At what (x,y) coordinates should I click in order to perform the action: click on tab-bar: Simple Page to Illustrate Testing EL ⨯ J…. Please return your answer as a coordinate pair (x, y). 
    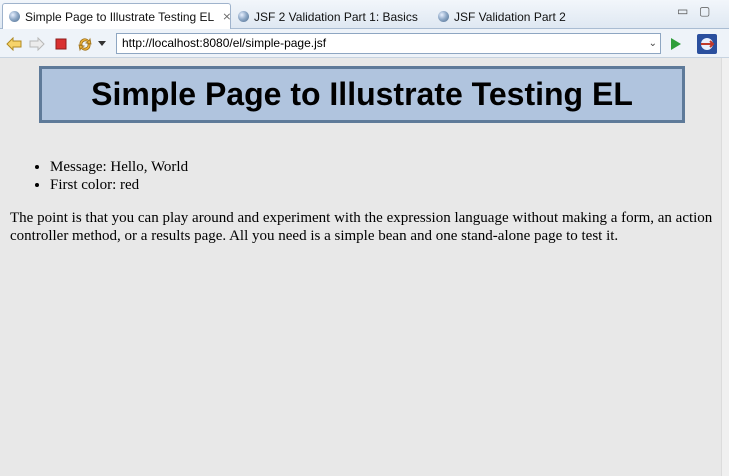
    Looking at the image, I should click on (364, 14).